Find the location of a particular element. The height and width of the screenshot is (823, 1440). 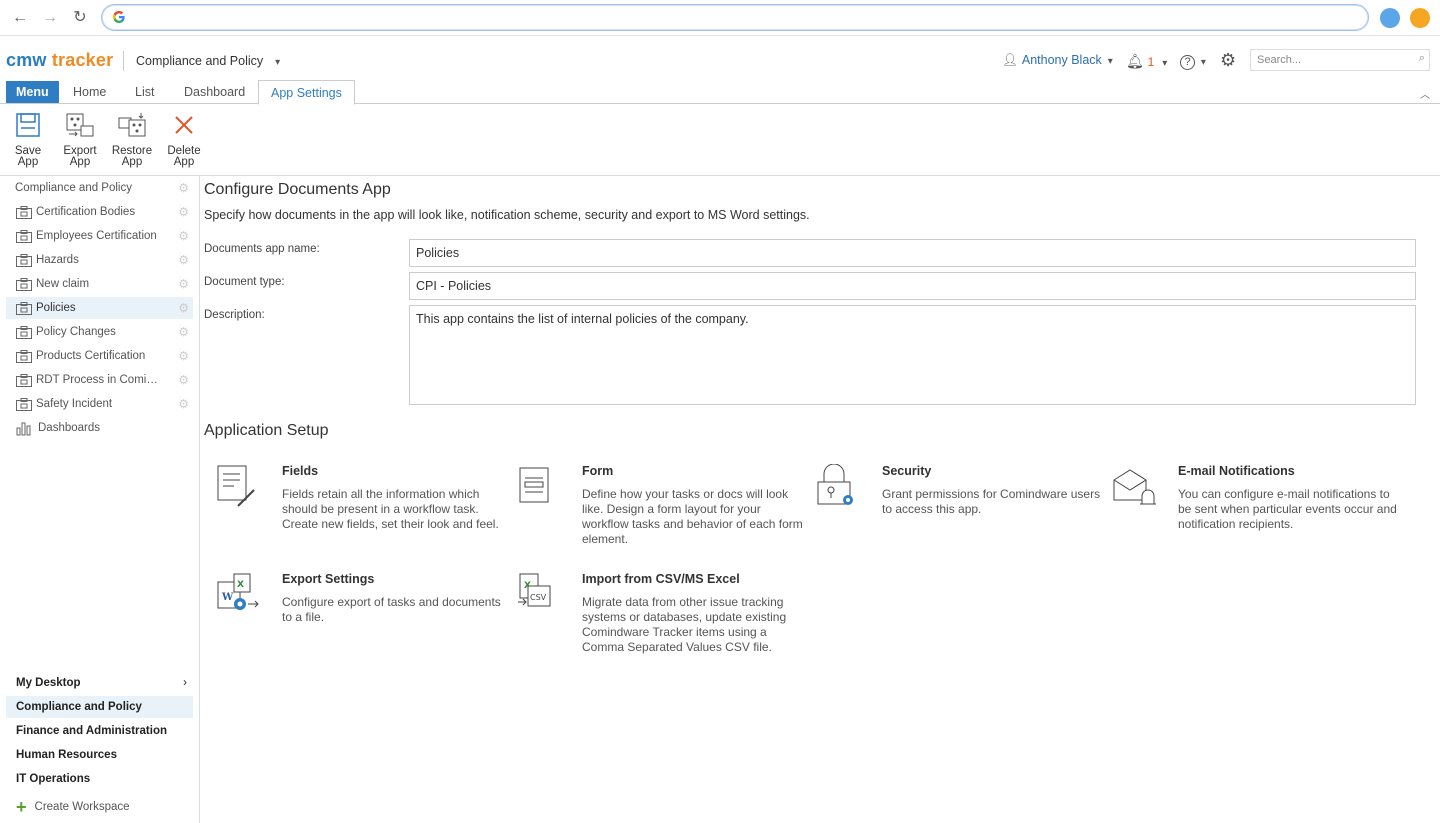

workspace-selector: Compliance and Policy ▾ is located at coordinates (208, 61).